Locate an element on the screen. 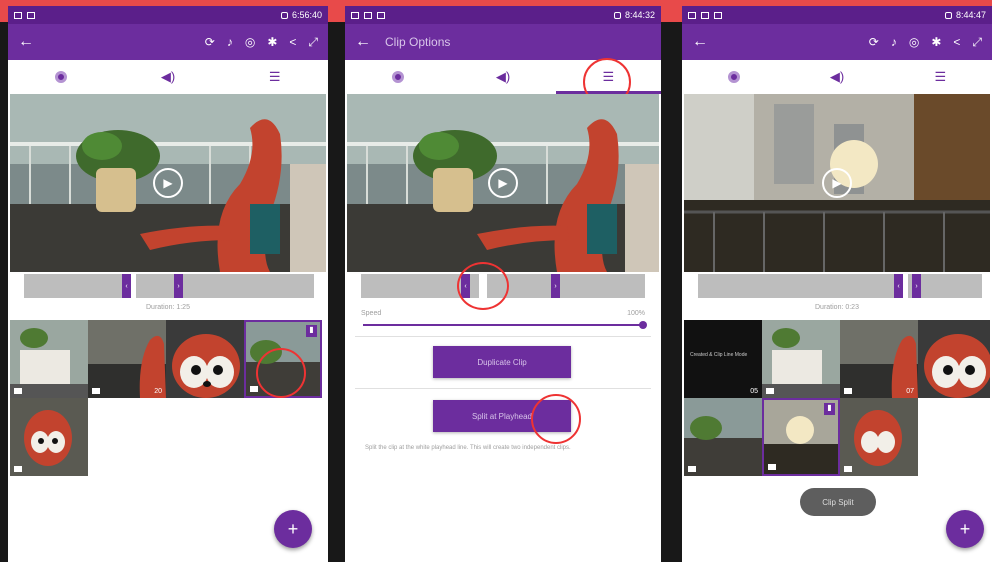 Image resolution: width=992 pixels, height=562 pixels. status-time: 8:44:47 is located at coordinates (970, 15).